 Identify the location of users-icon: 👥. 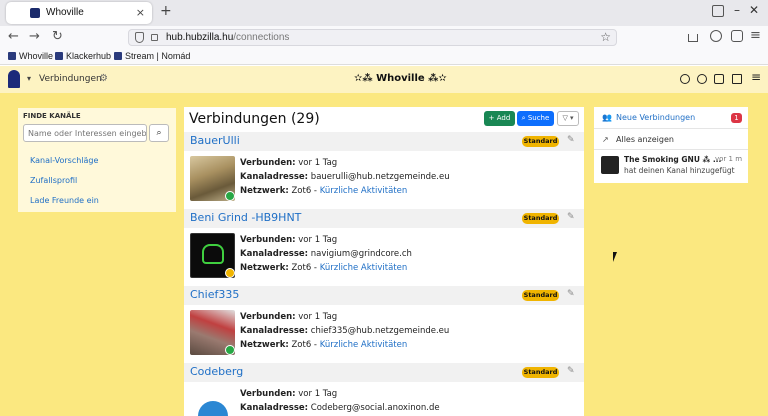
(607, 117).